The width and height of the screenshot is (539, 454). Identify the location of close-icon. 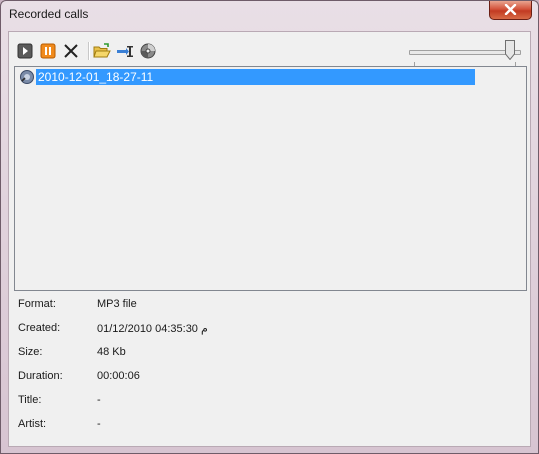
(510, 9).